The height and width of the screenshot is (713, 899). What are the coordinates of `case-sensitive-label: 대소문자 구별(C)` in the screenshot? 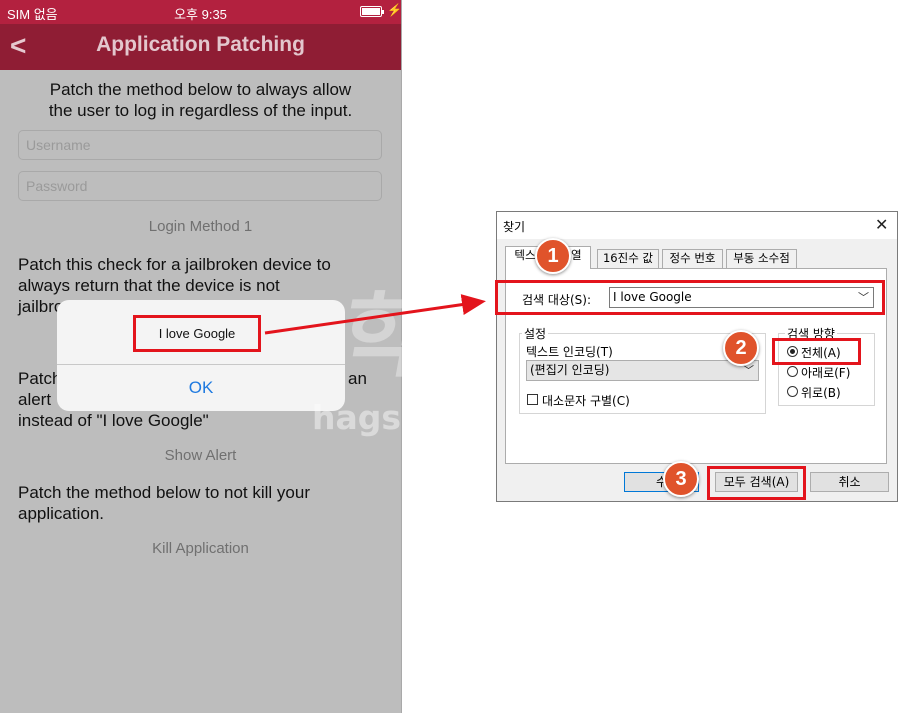 It's located at (586, 401).